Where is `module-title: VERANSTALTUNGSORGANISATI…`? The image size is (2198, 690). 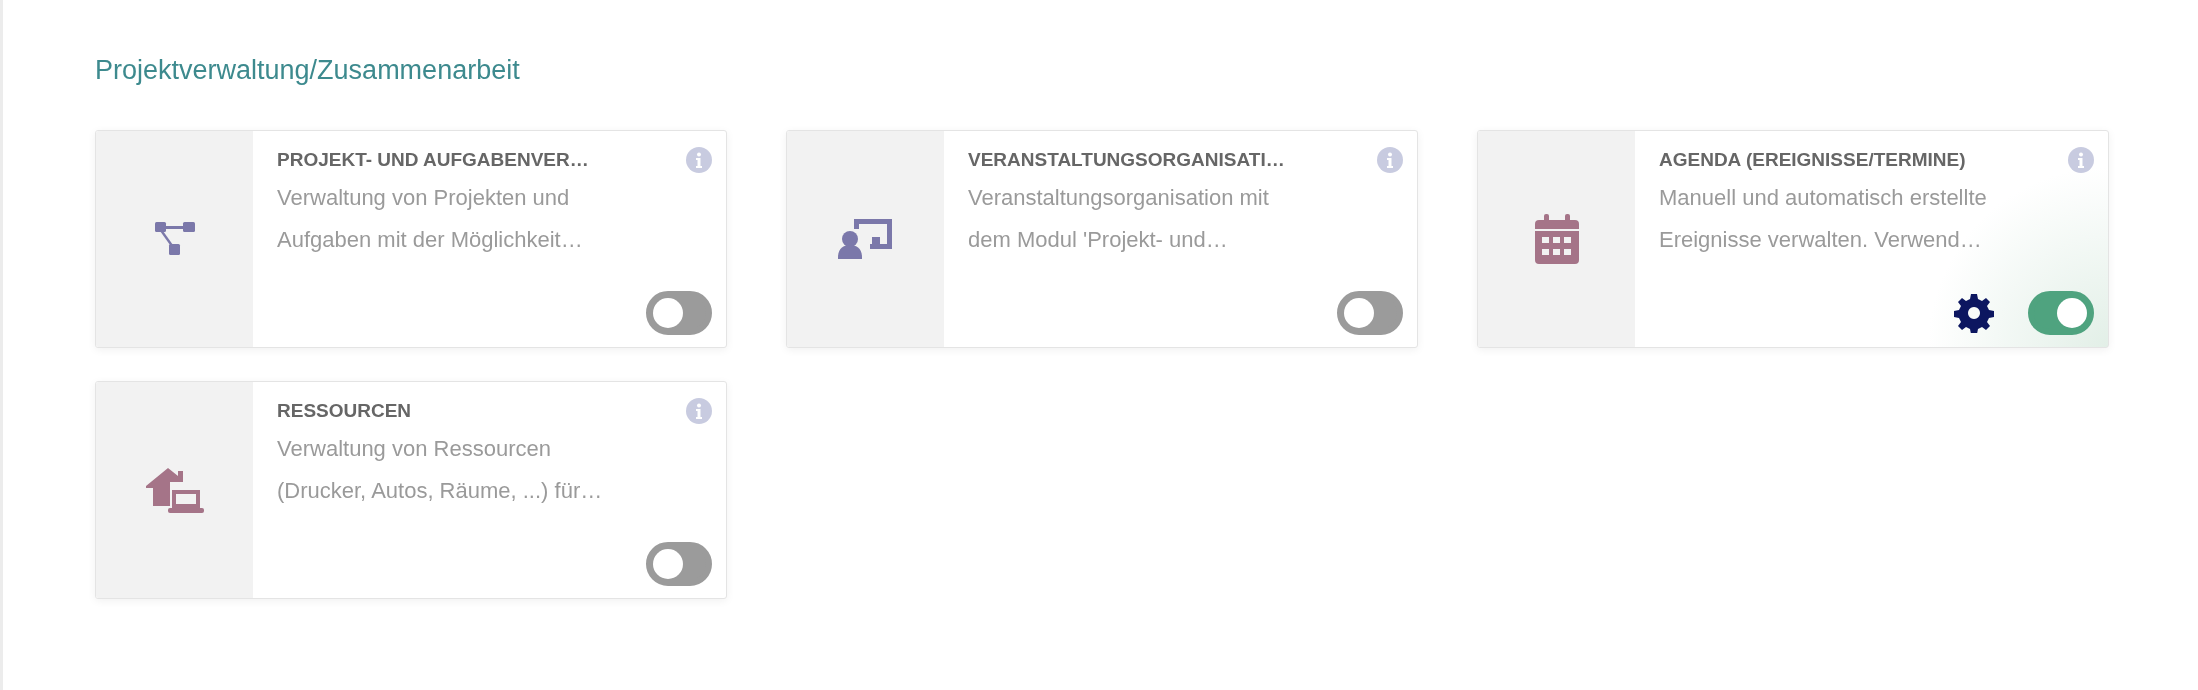
module-title: VERANSTALTUNGSORGANISATI… is located at coordinates (1126, 160).